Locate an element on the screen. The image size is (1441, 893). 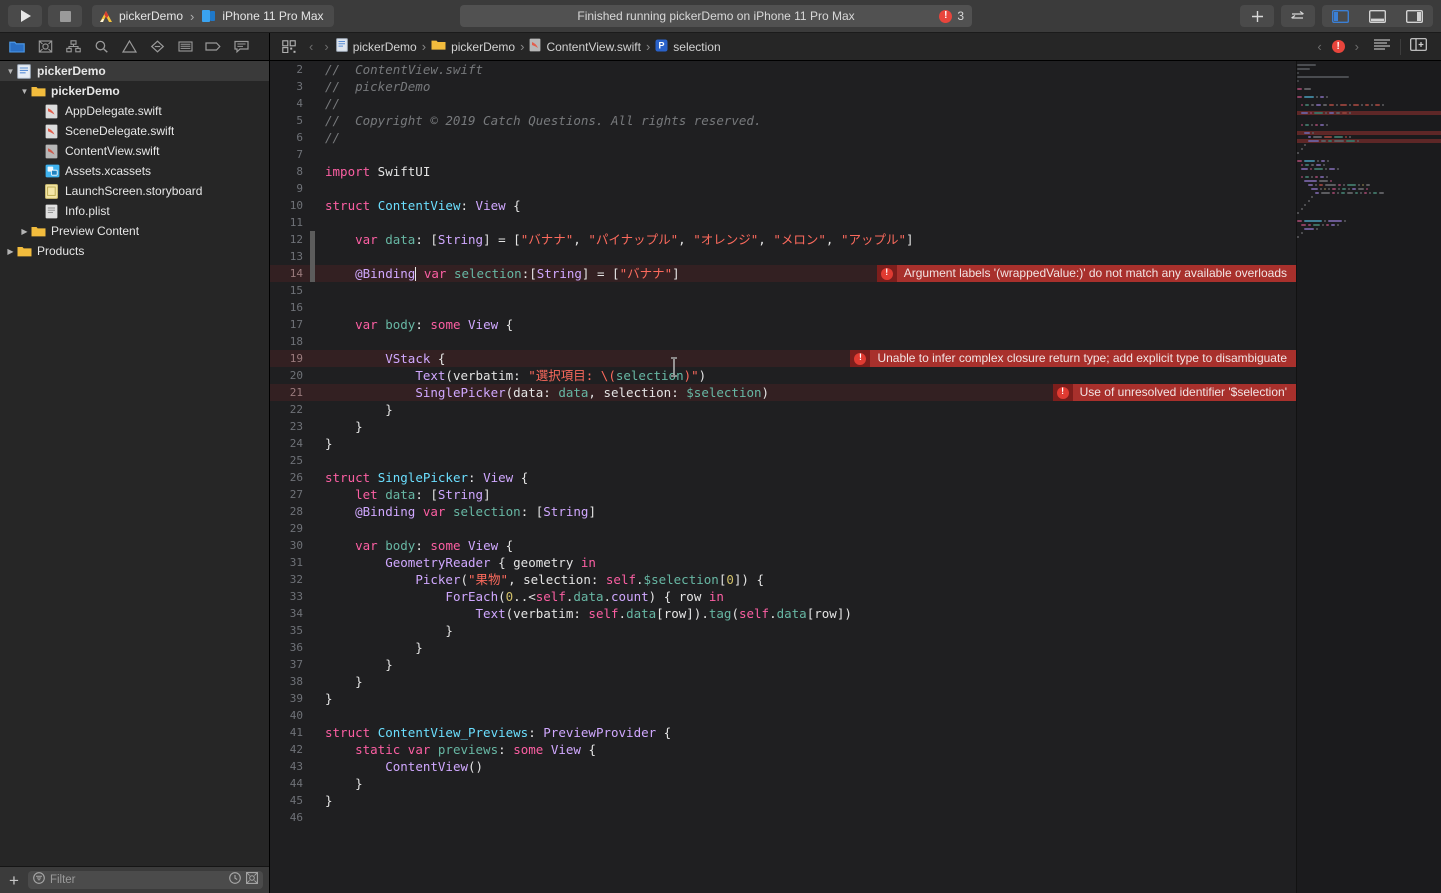
tree-item-info-plist: Info.plist is located at coordinates (134, 211).